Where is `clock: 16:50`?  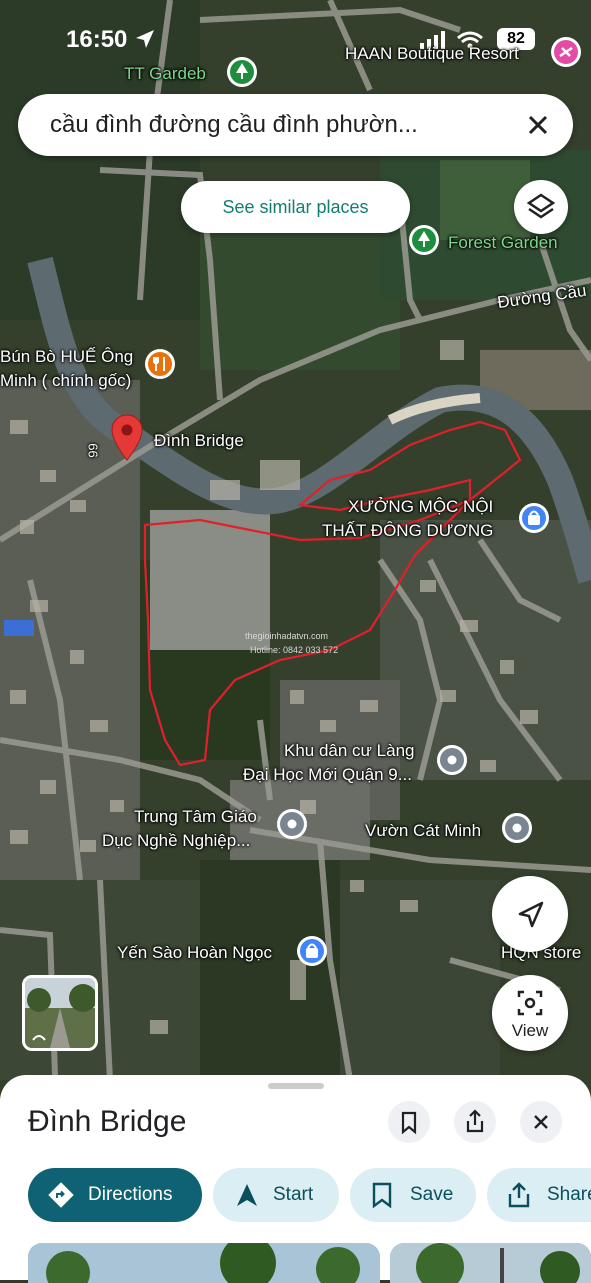 clock: 16:50 is located at coordinates (97, 39).